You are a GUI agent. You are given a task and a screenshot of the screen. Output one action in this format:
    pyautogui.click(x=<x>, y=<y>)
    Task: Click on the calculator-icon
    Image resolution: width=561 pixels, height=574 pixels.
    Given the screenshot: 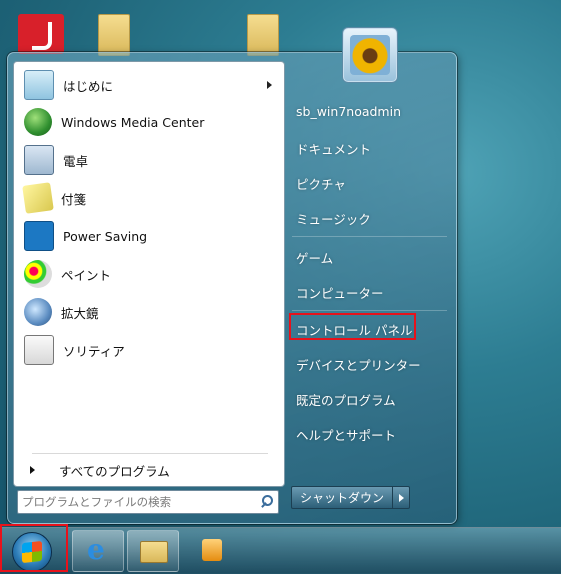 What is the action you would take?
    pyautogui.click(x=39, y=160)
    